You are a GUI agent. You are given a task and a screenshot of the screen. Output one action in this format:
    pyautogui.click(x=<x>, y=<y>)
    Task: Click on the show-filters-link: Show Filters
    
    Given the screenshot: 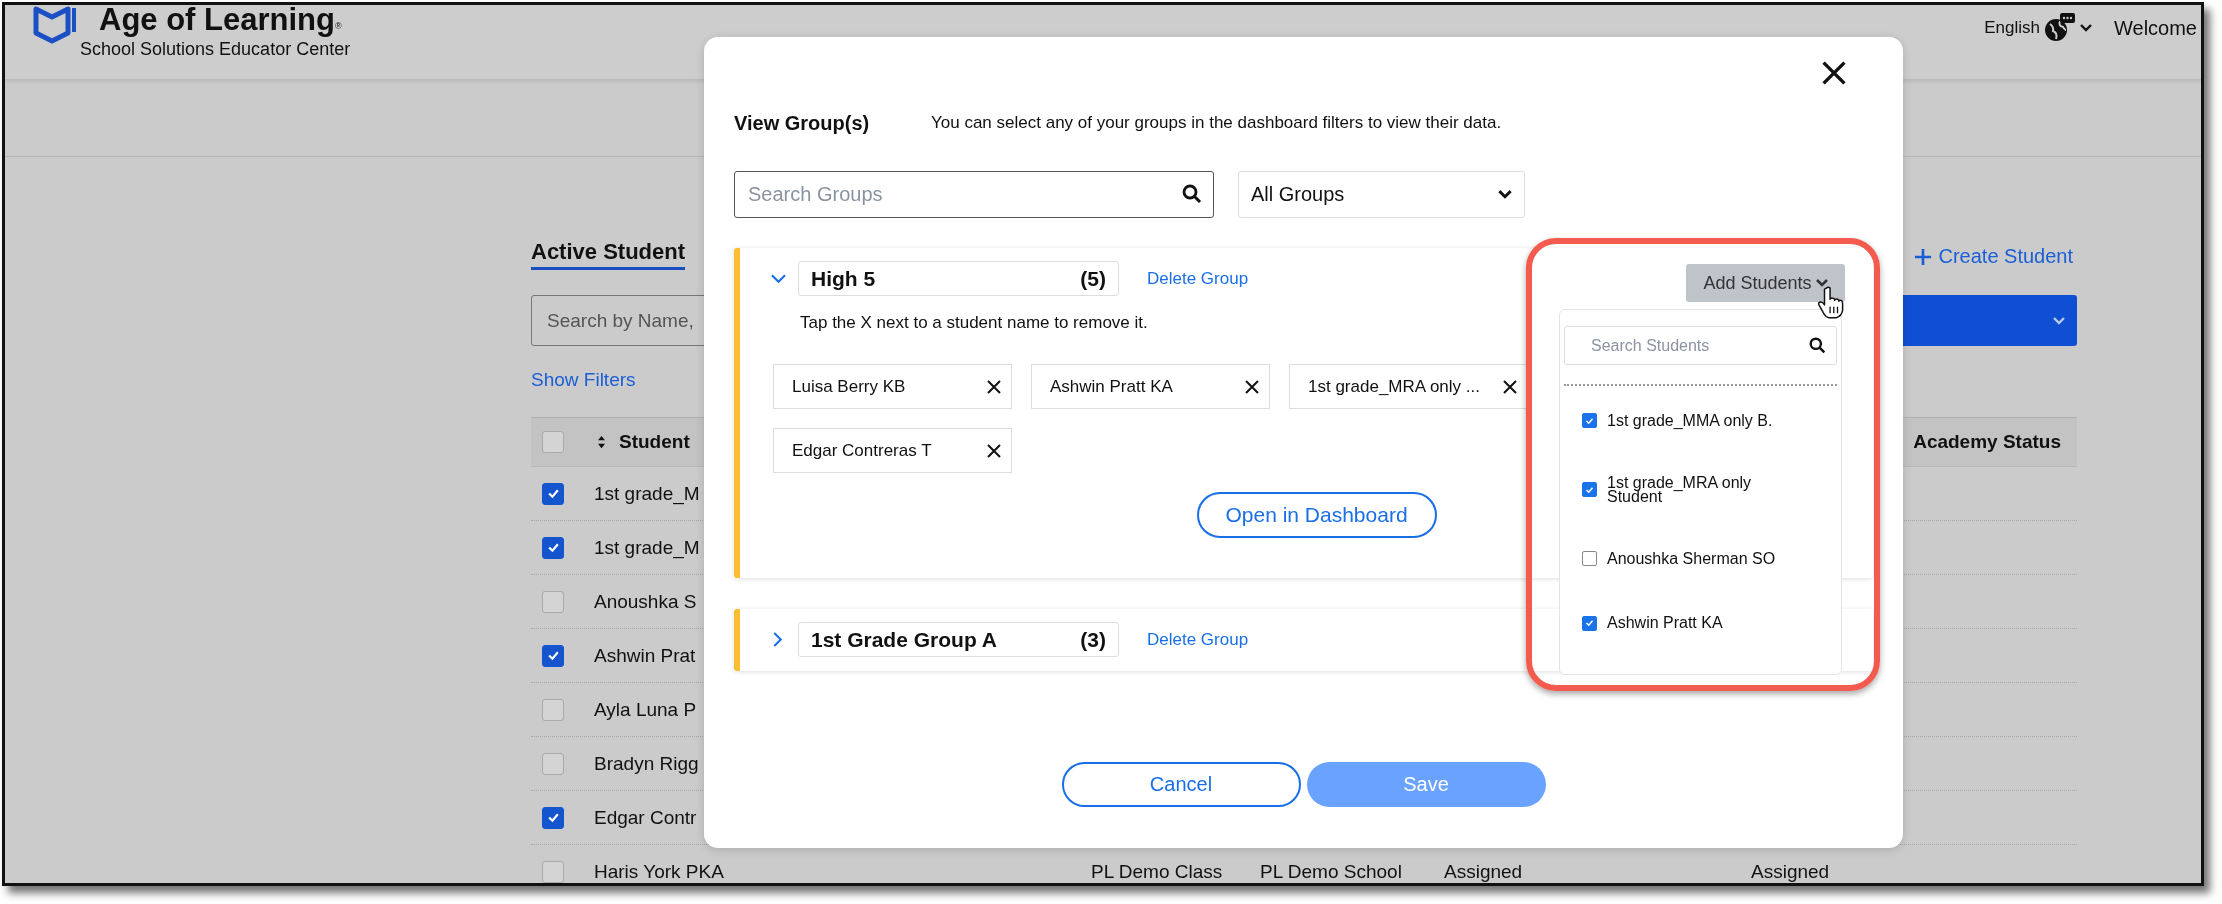 What is the action you would take?
    pyautogui.click(x=583, y=380)
    